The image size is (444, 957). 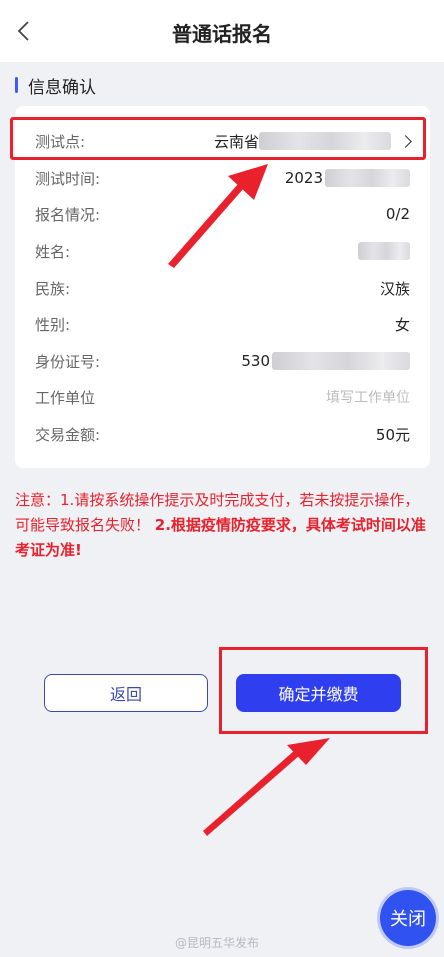 I want to click on app-header: 普通话报名, so click(x=222, y=31).